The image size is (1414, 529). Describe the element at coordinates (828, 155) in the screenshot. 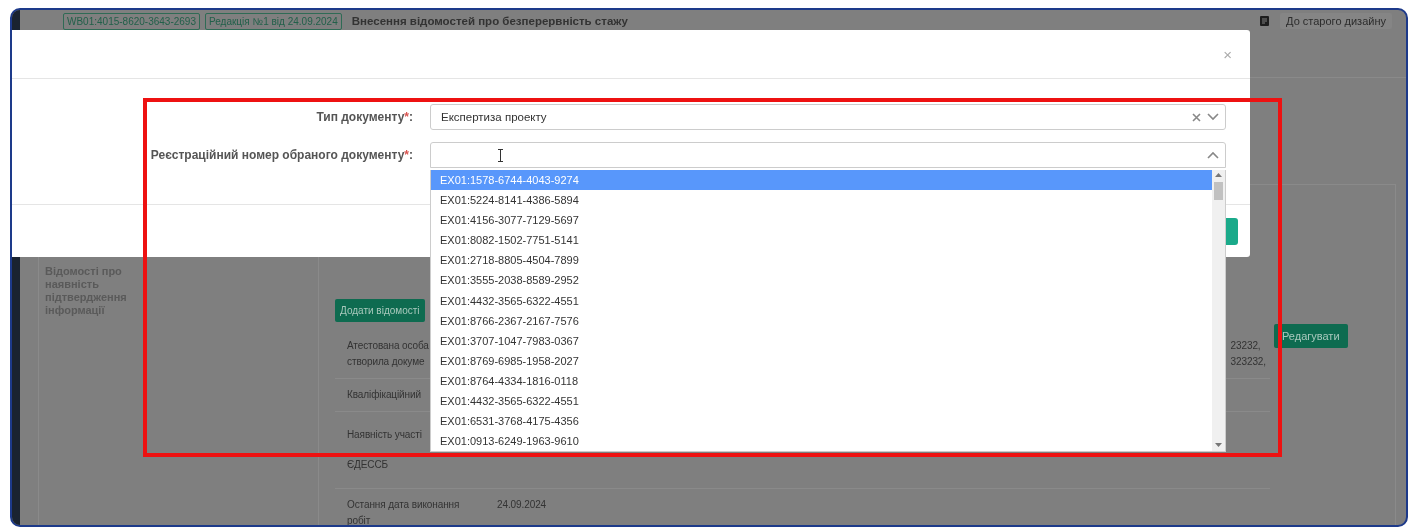

I see `select-field` at that location.